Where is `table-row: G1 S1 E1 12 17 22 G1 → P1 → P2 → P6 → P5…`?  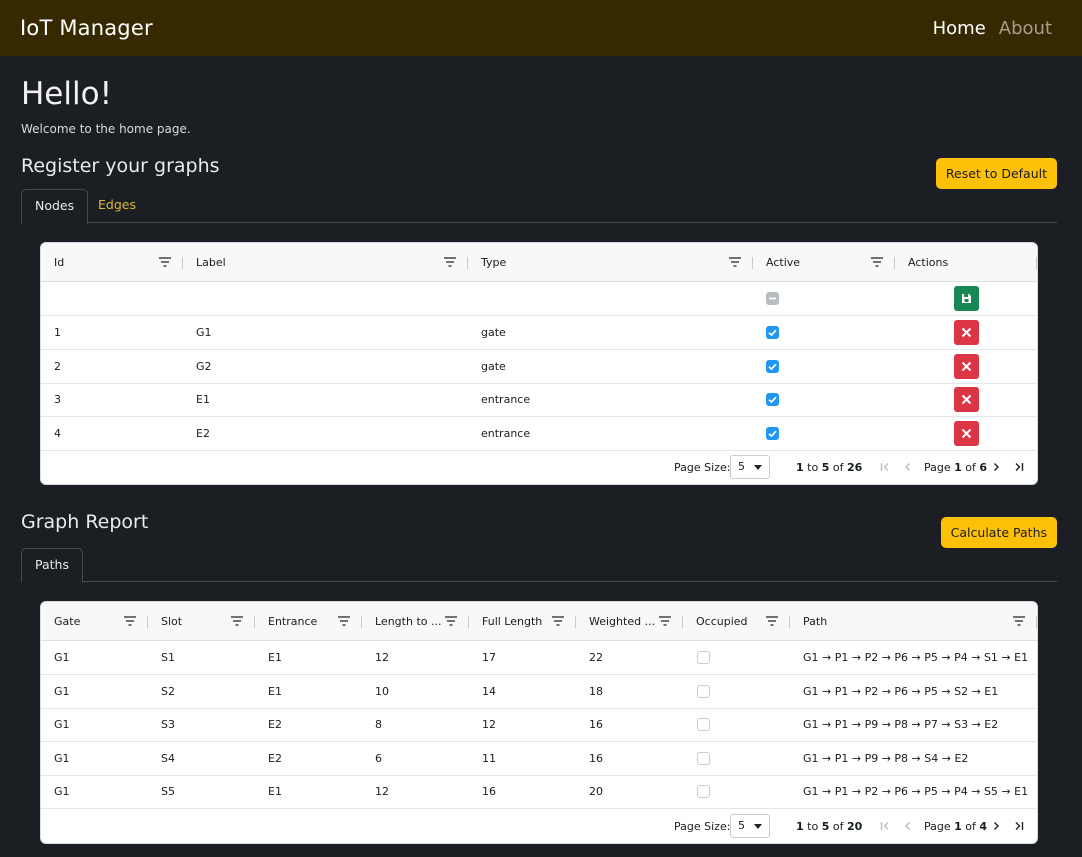
table-row: G1 S1 E1 12 17 22 G1 → P1 → P2 → P6 → P5… is located at coordinates (539, 658).